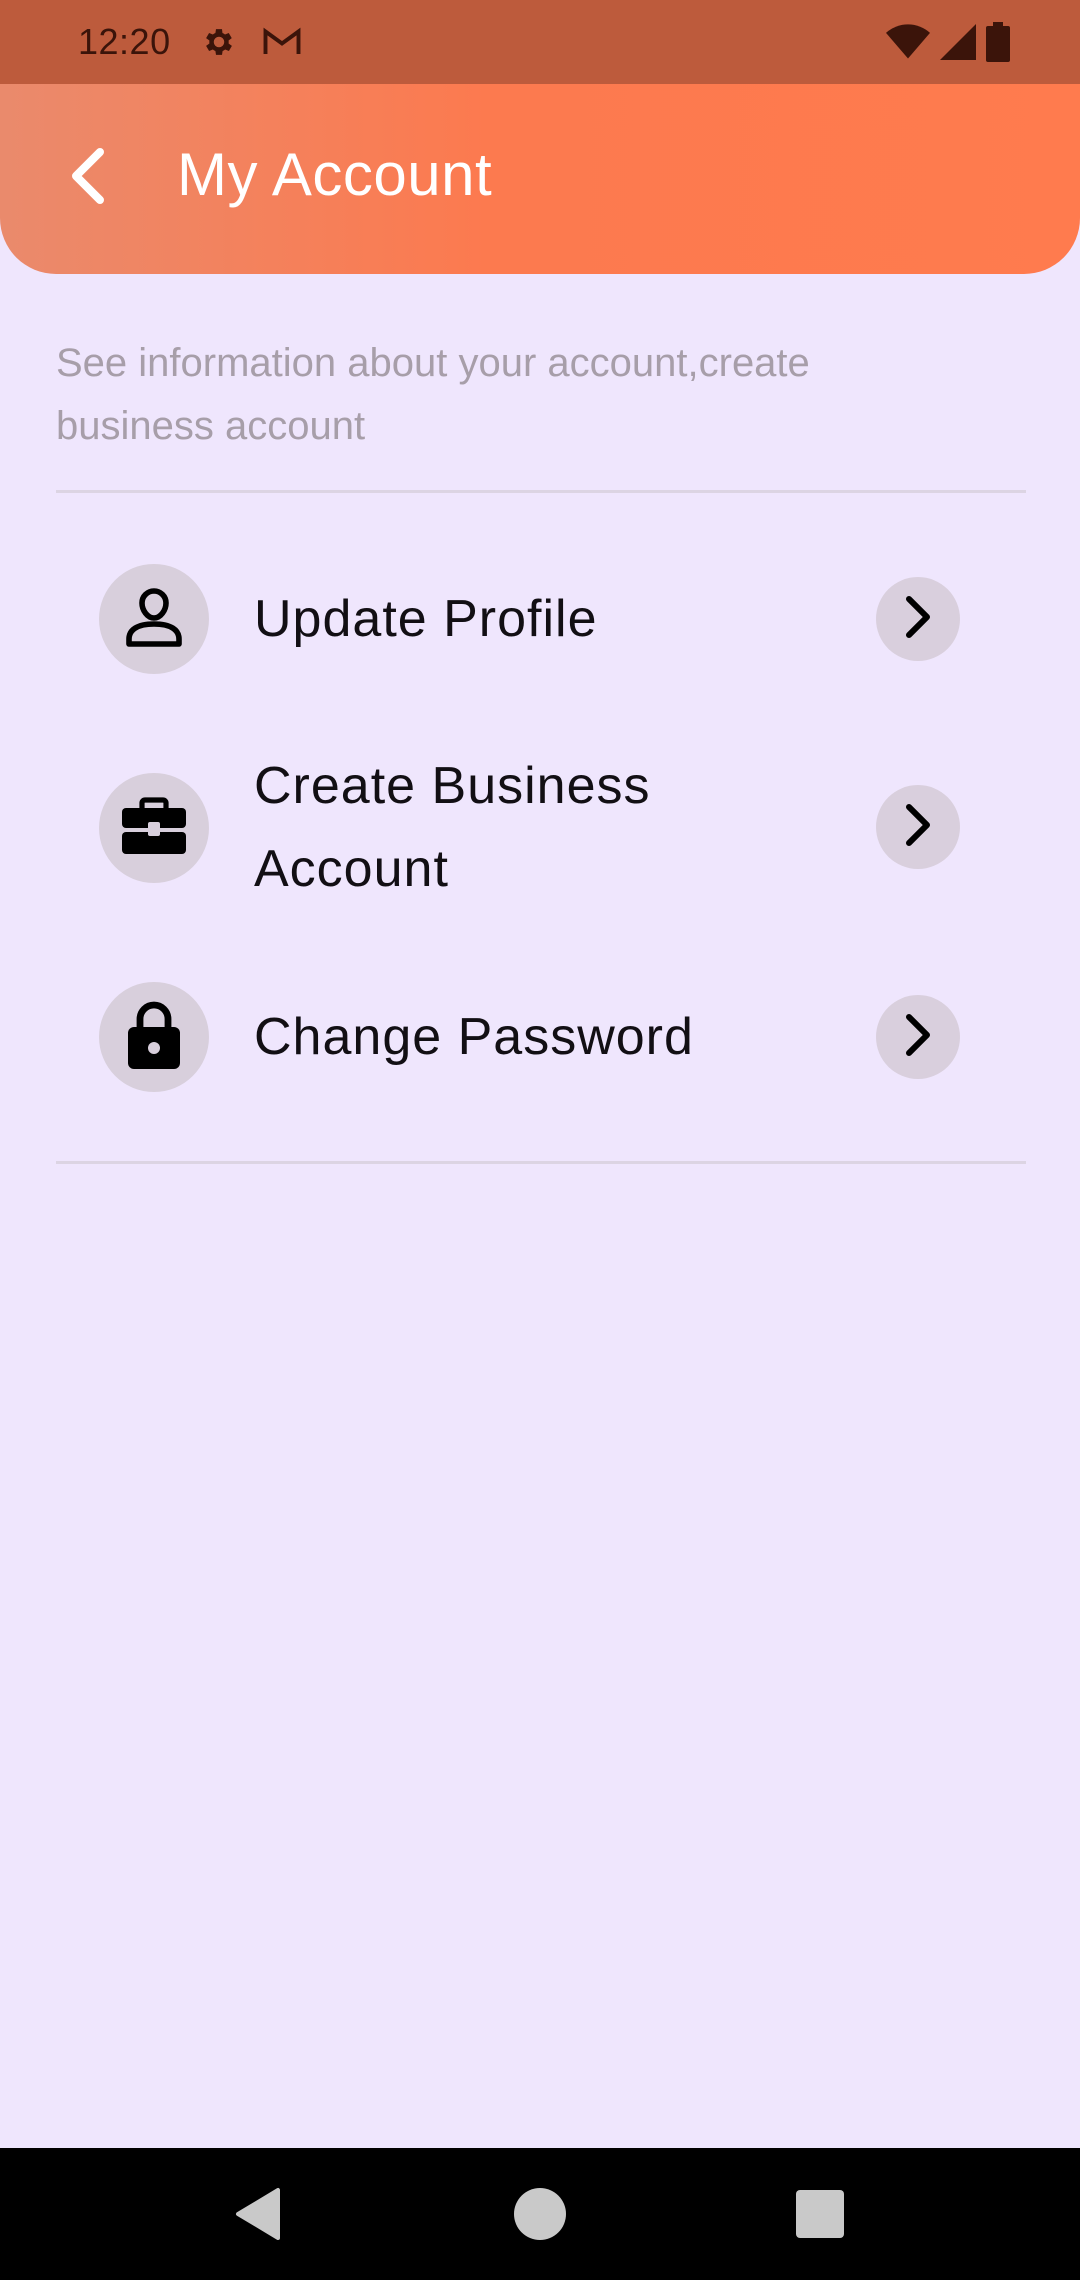 The width and height of the screenshot is (1080, 2280). What do you see at coordinates (540, 177) in the screenshot?
I see `app-header: My Account` at bounding box center [540, 177].